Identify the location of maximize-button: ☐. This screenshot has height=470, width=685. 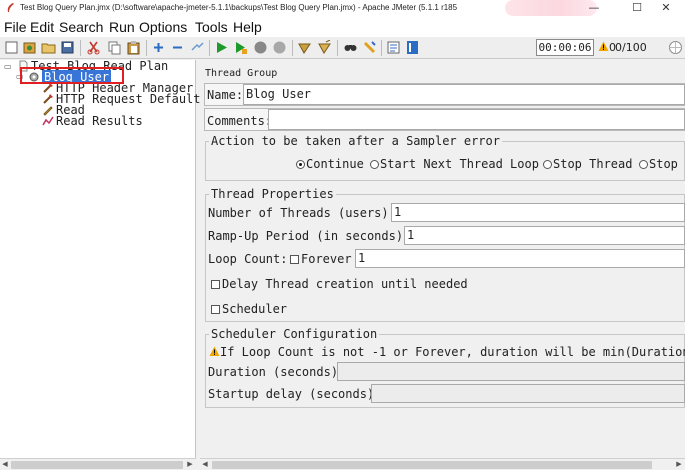
(637, 8).